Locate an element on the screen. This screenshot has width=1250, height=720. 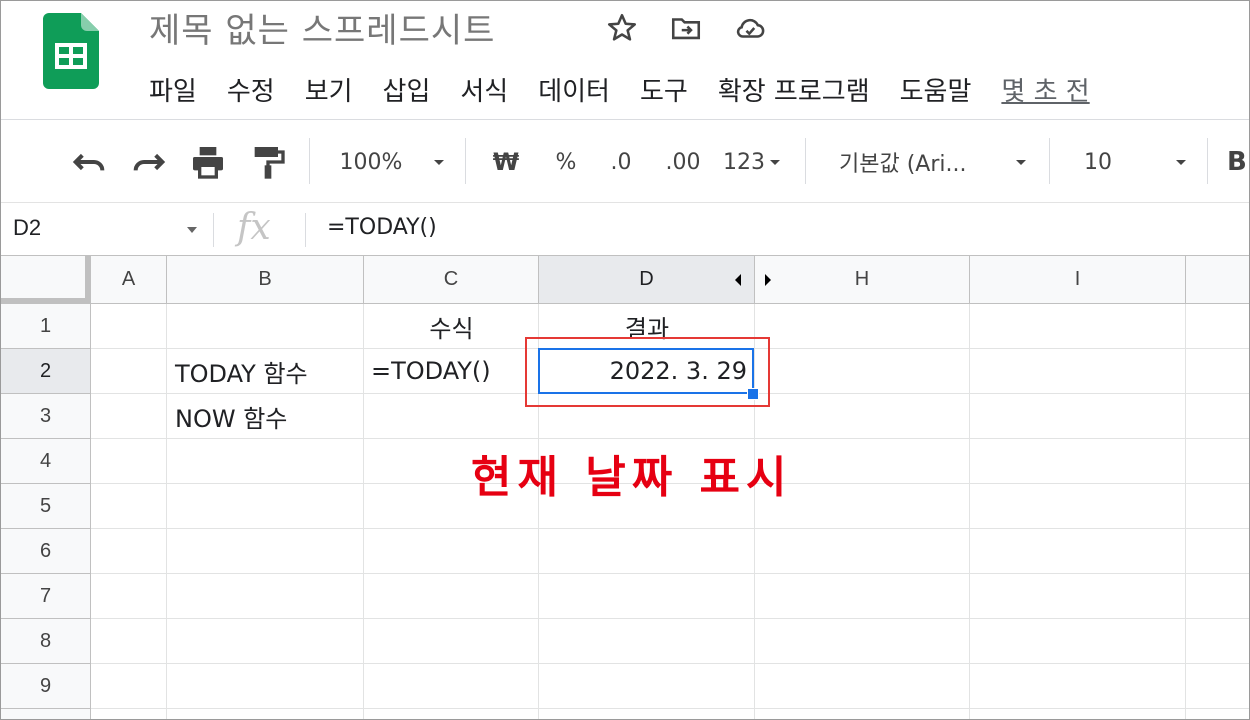
menu-edit: 수정 is located at coordinates (251, 89).